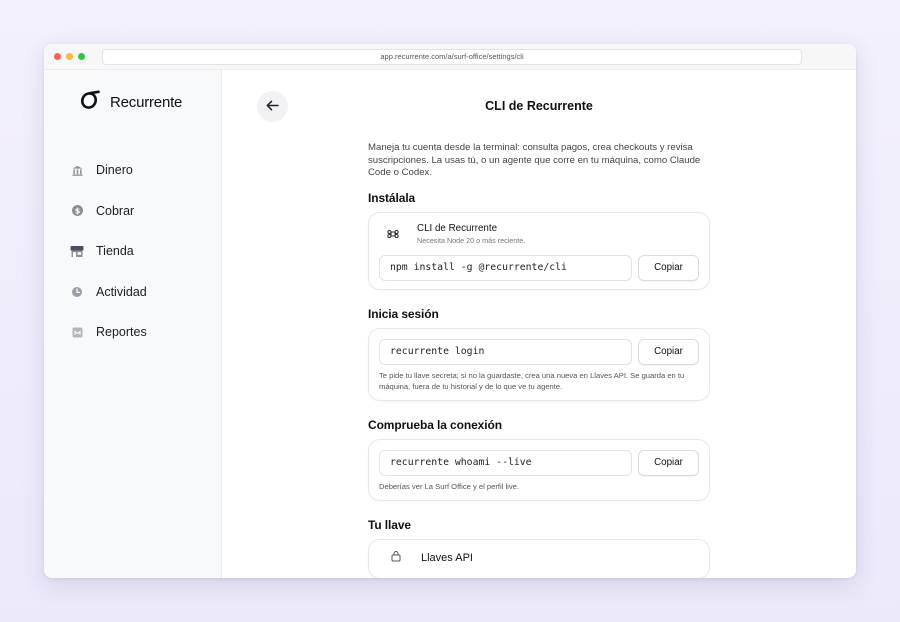  Describe the element at coordinates (668, 463) in the screenshot. I see `copy-check-button: Copiar` at that location.